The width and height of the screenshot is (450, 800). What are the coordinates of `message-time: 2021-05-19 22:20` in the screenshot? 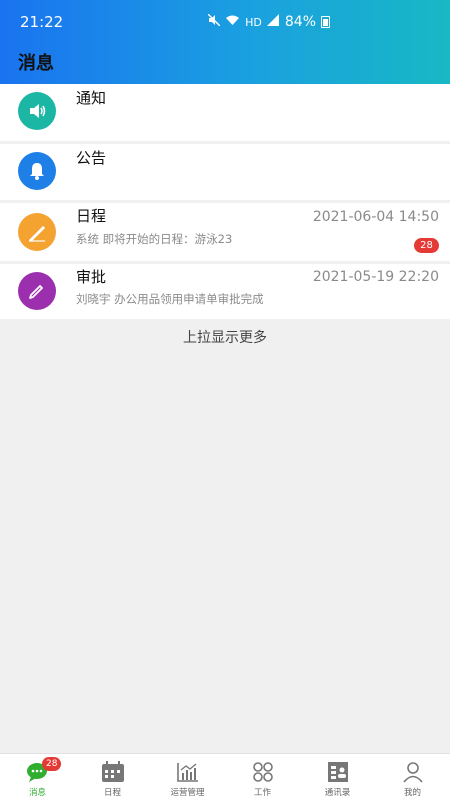 It's located at (375, 277).